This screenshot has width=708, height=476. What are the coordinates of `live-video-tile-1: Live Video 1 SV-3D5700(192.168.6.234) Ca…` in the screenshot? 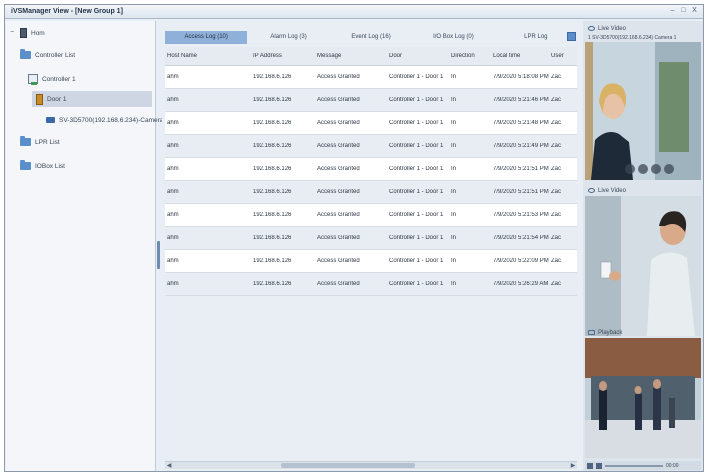 It's located at (643, 101).